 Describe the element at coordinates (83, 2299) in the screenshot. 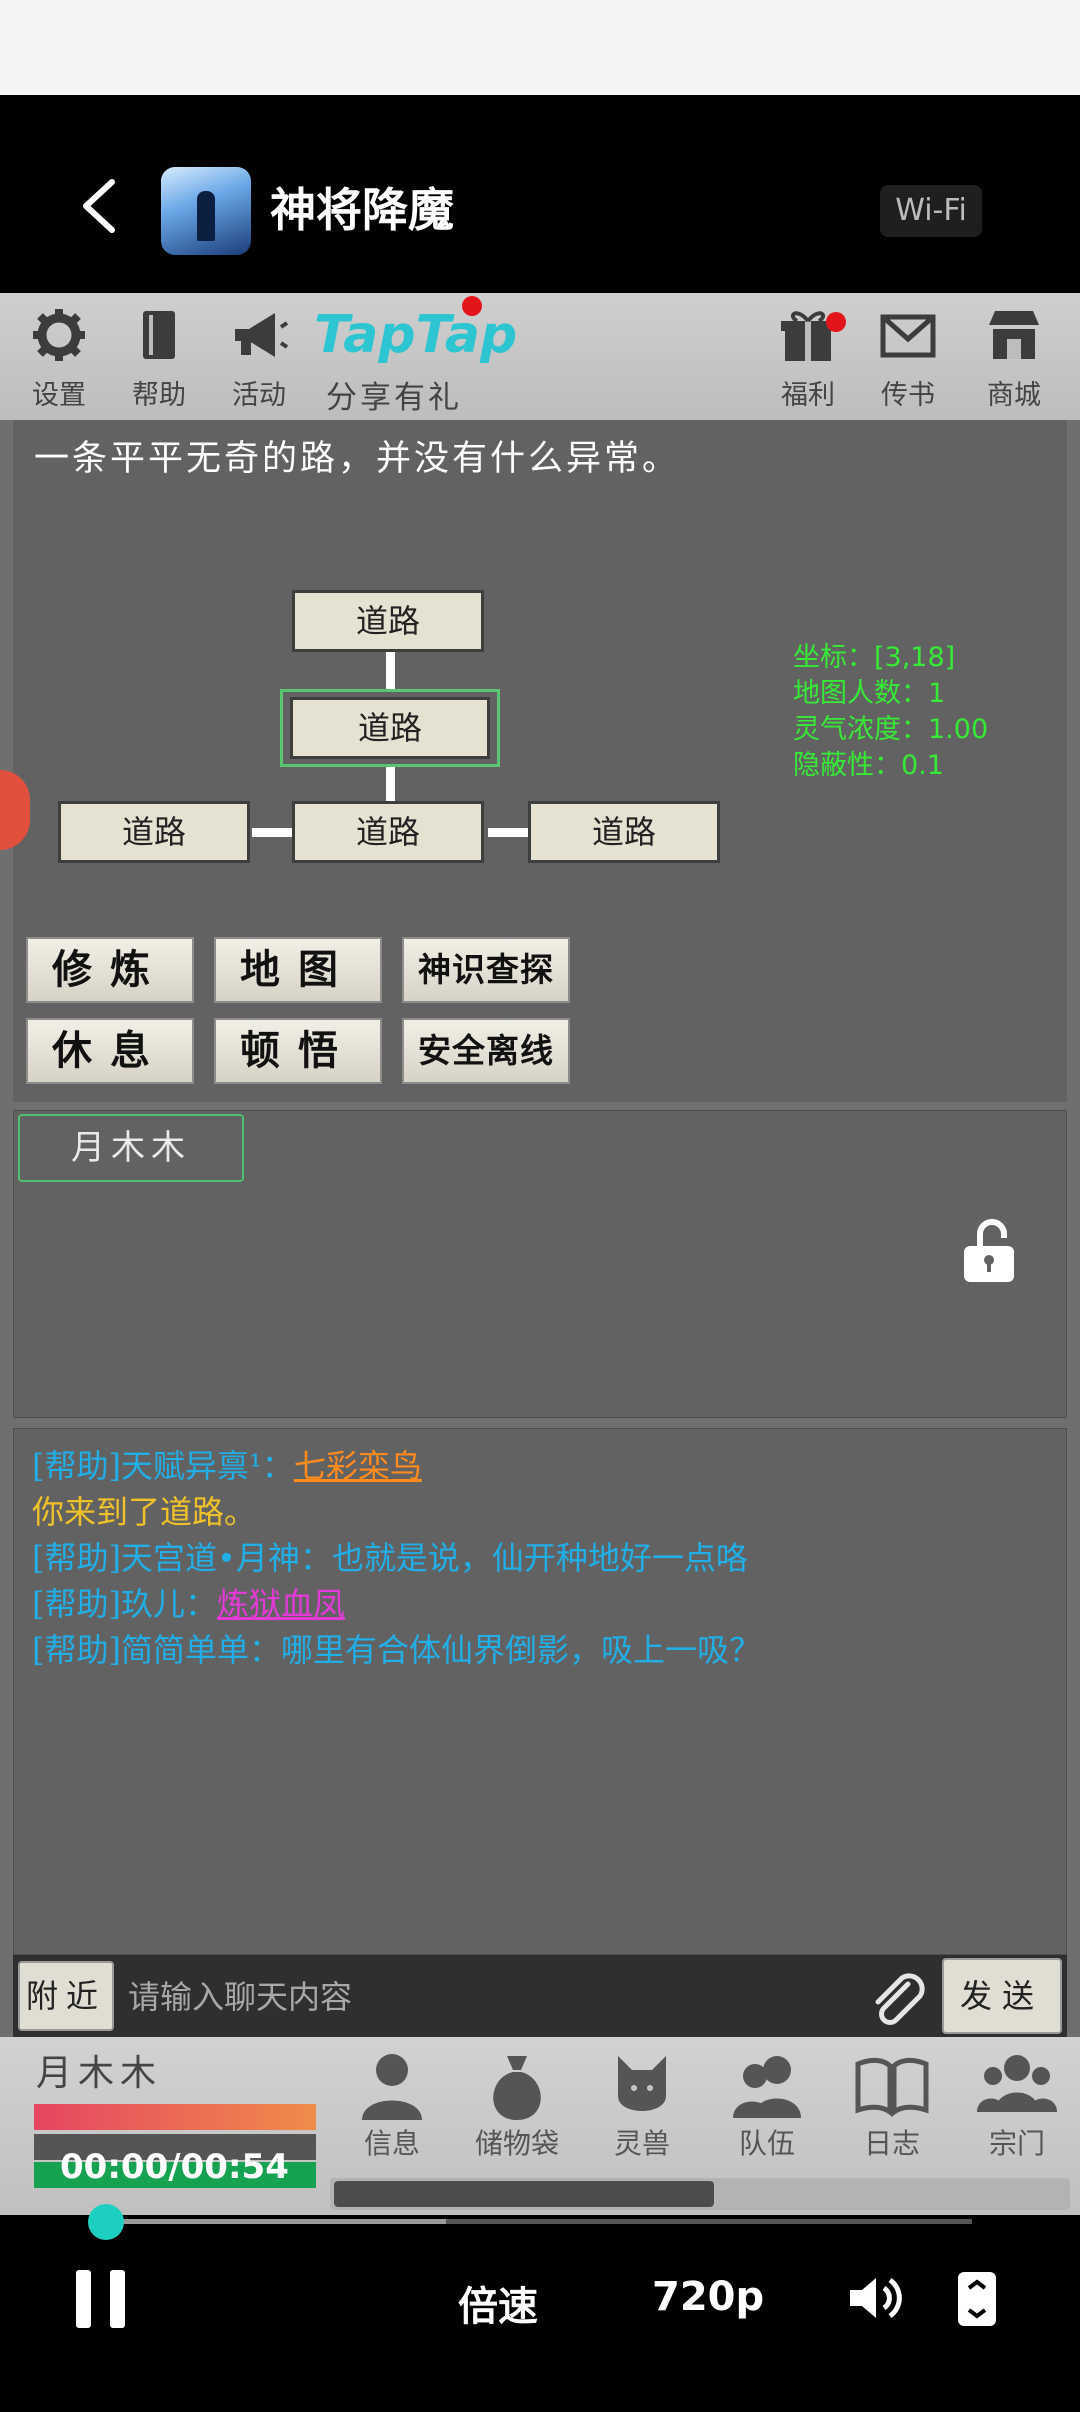

I see `pause-icon` at that location.